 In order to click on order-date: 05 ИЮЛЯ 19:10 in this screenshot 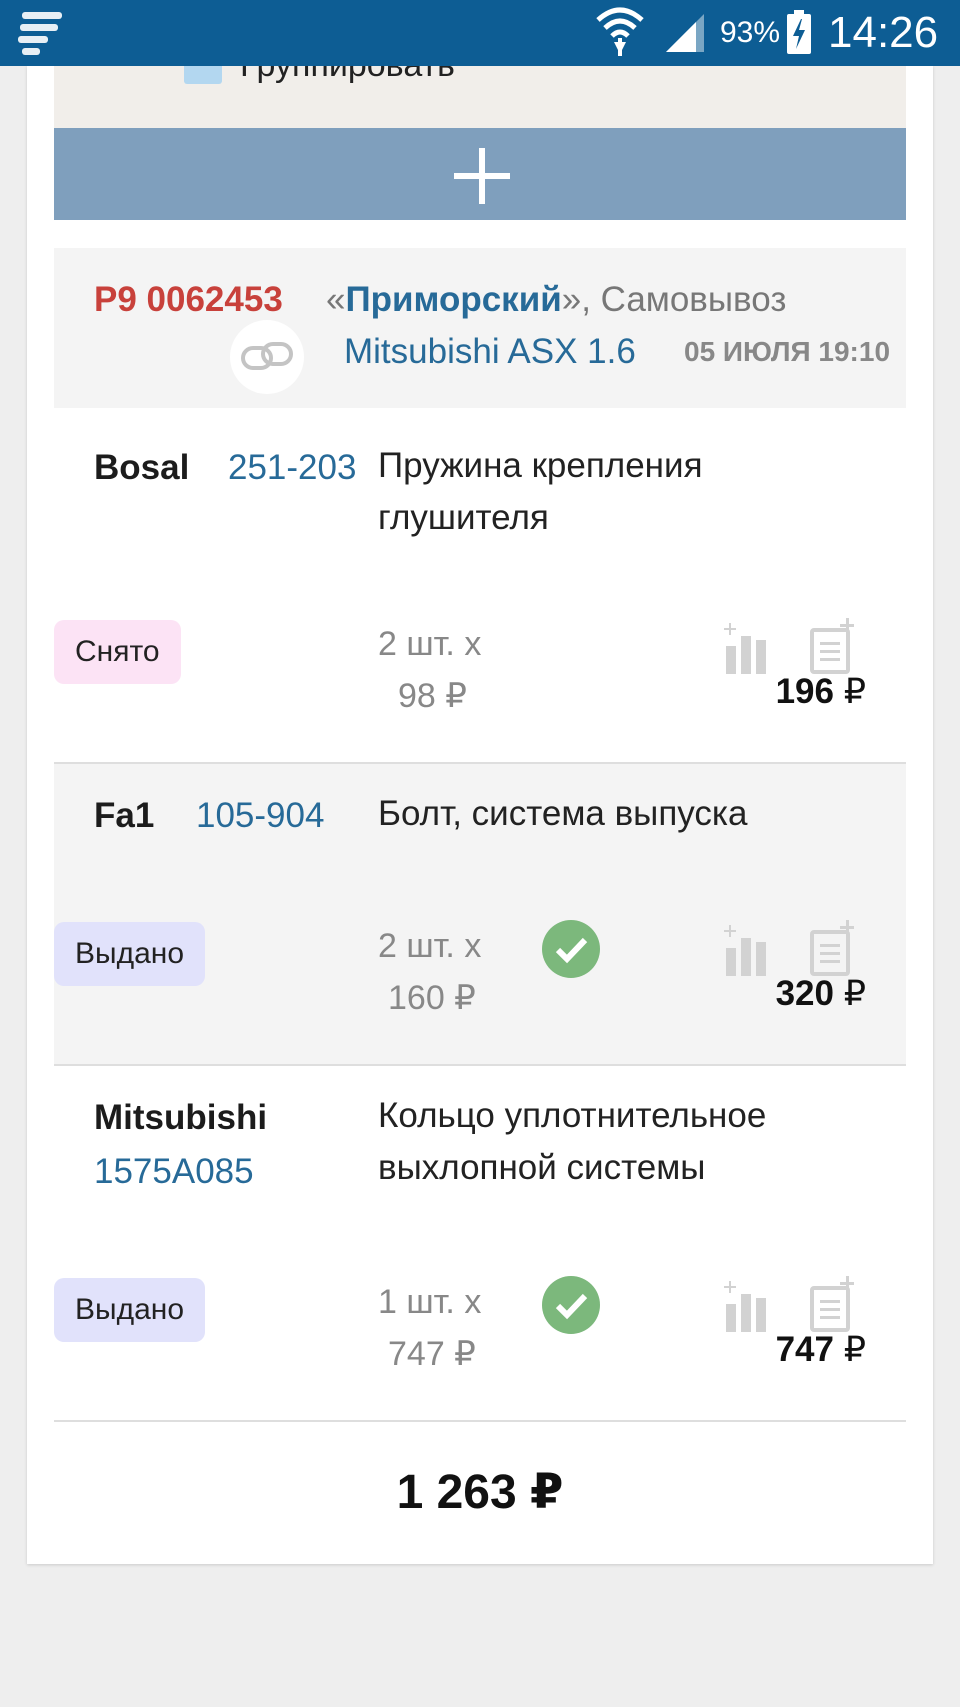, I will do `click(787, 351)`.